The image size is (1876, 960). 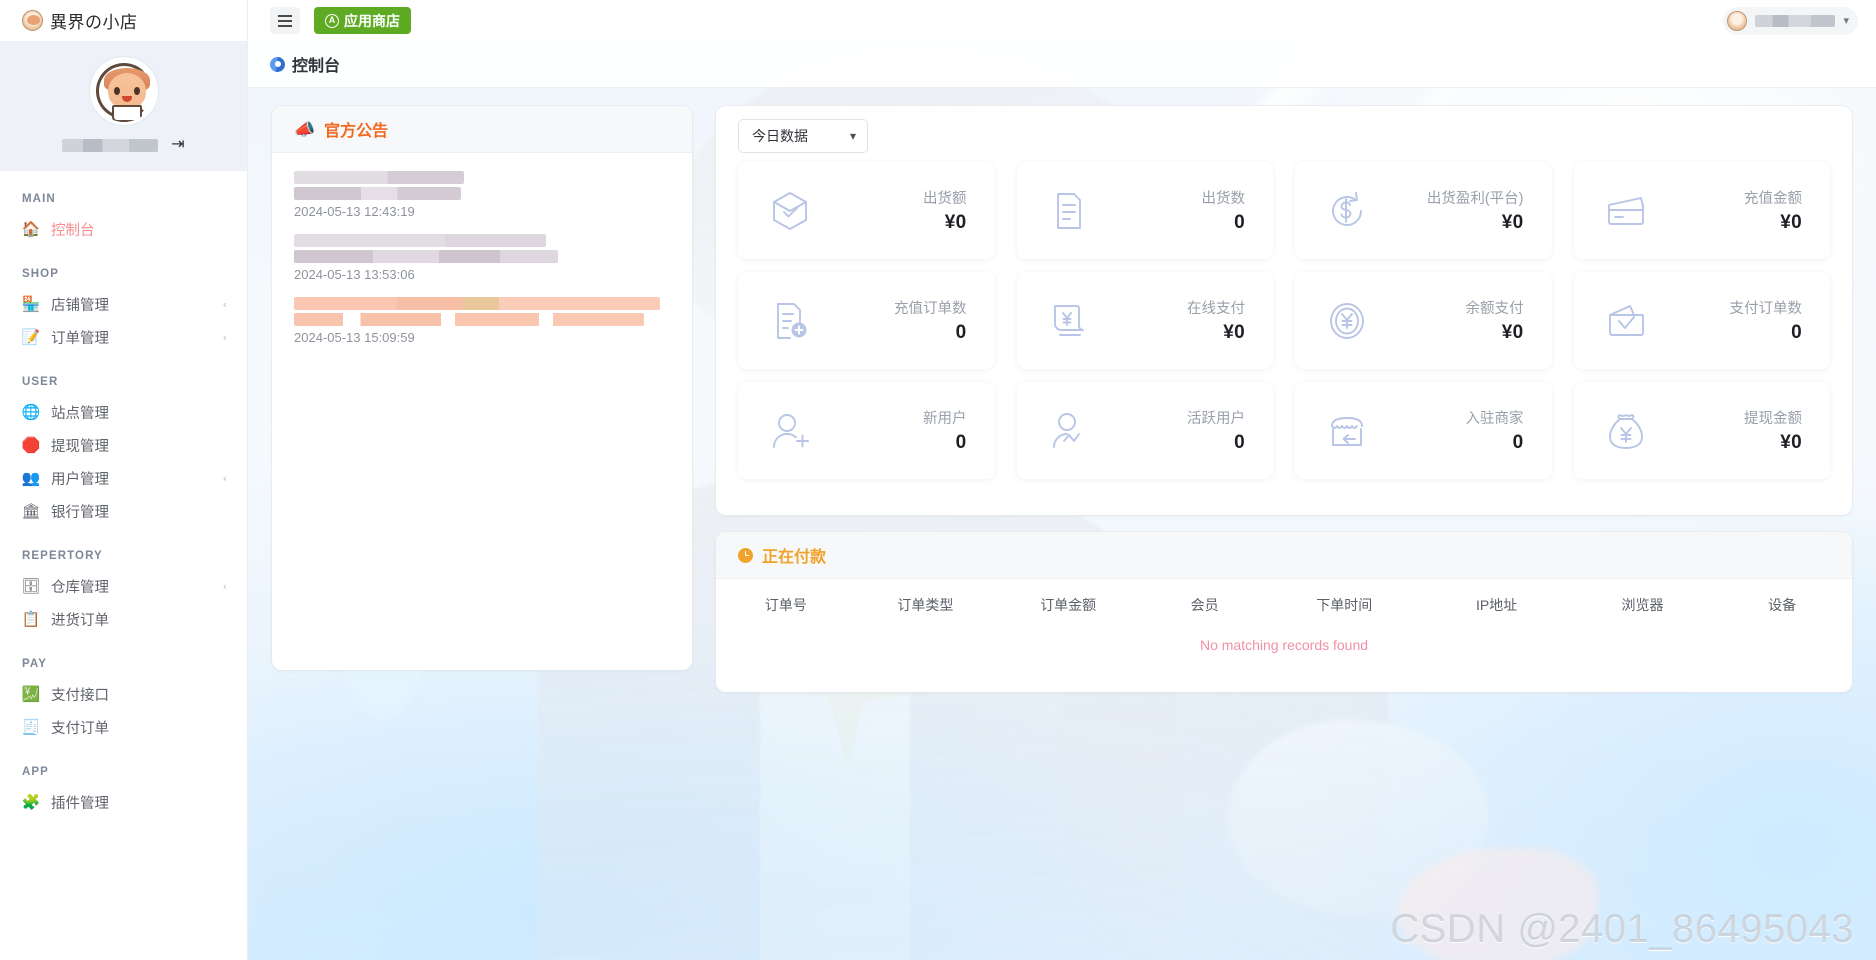 What do you see at coordinates (786, 604) in the screenshot?
I see `column-header-order-no: 订单号` at bounding box center [786, 604].